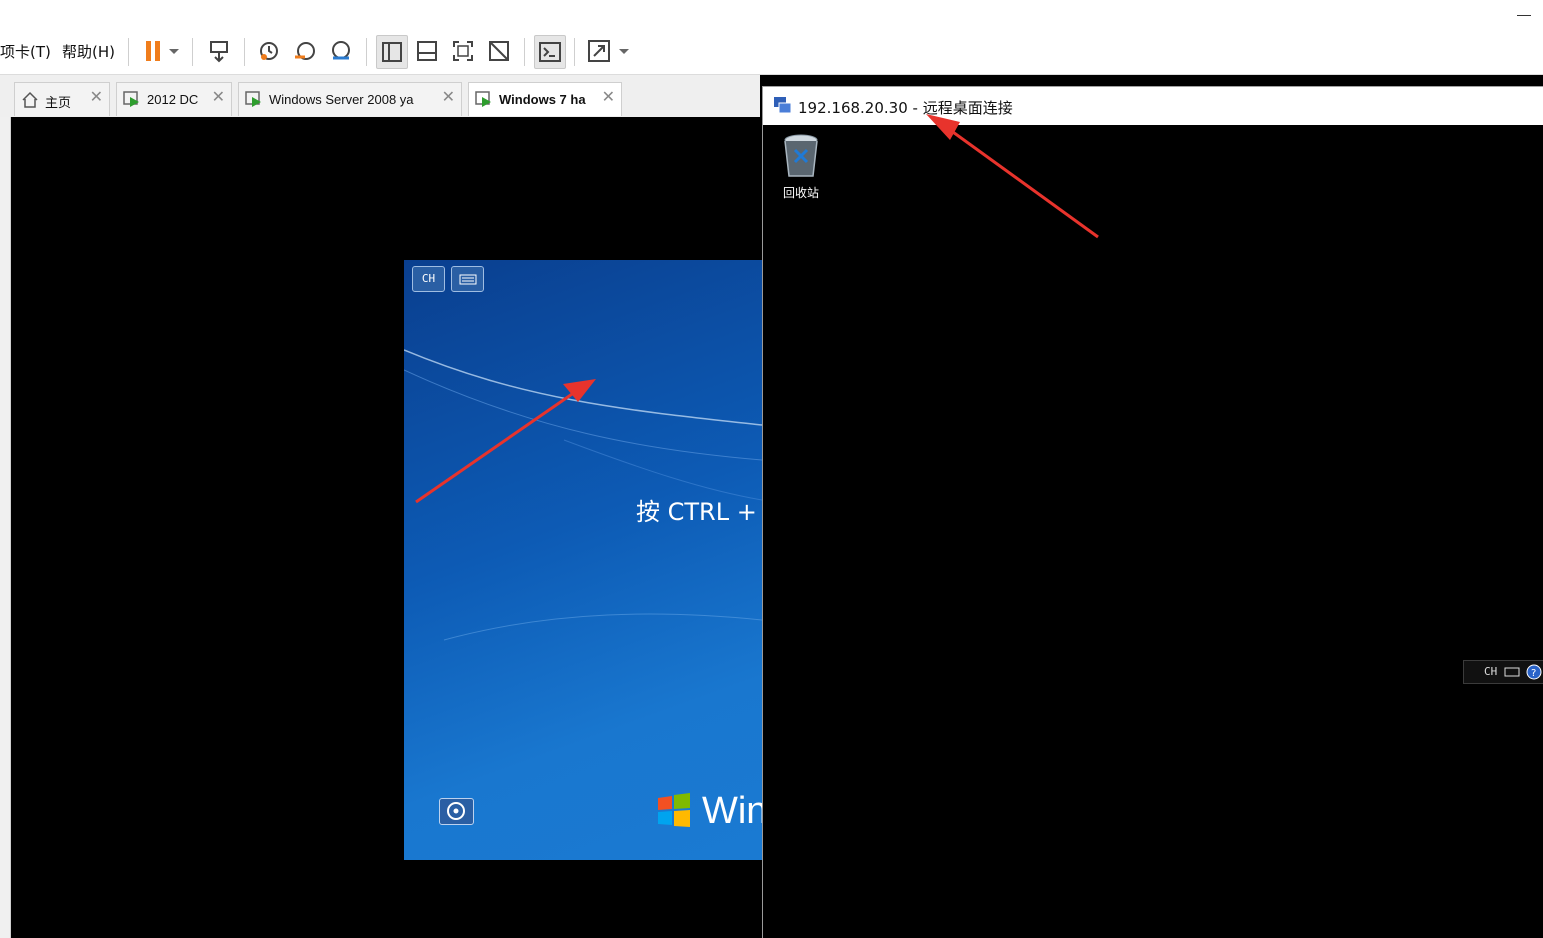  I want to click on thumbnail-view-button, so click(427, 51).